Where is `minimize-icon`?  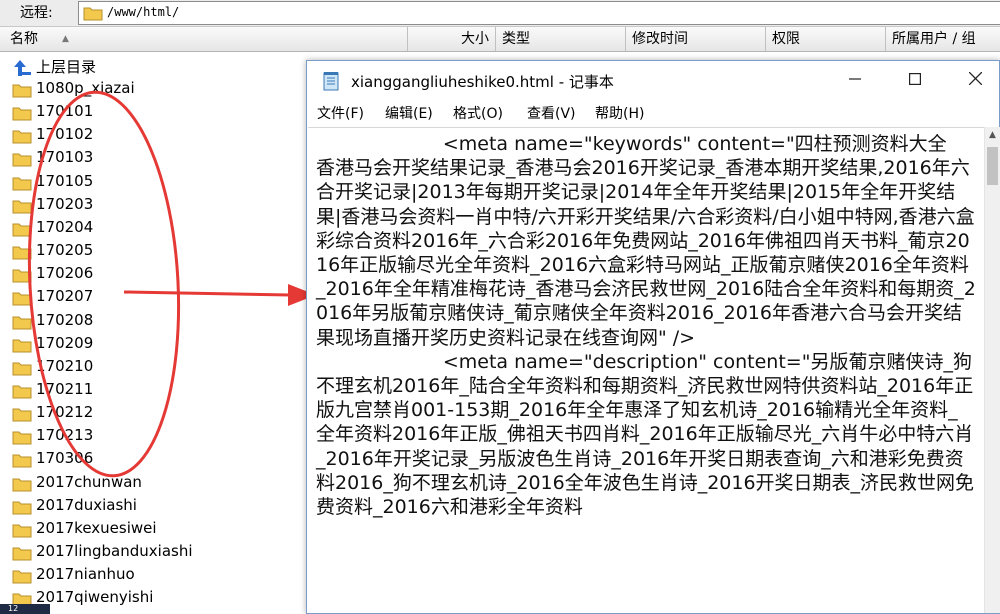 minimize-icon is located at coordinates (855, 79).